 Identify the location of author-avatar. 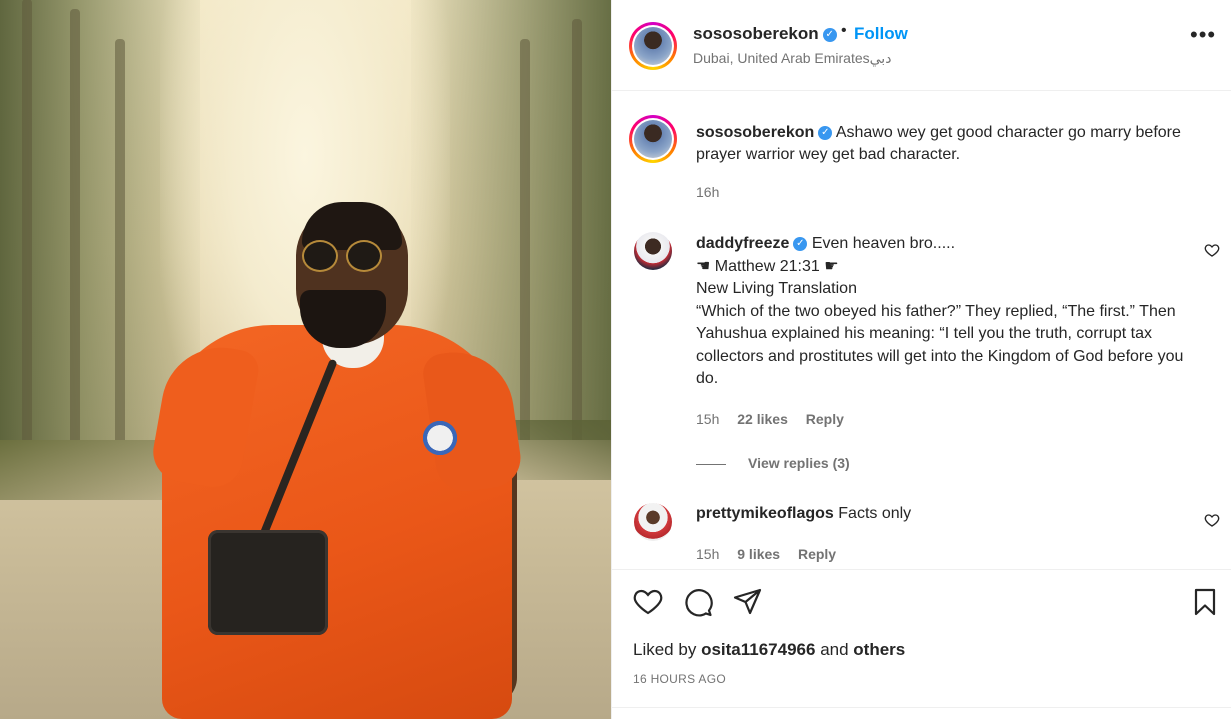
(653, 46).